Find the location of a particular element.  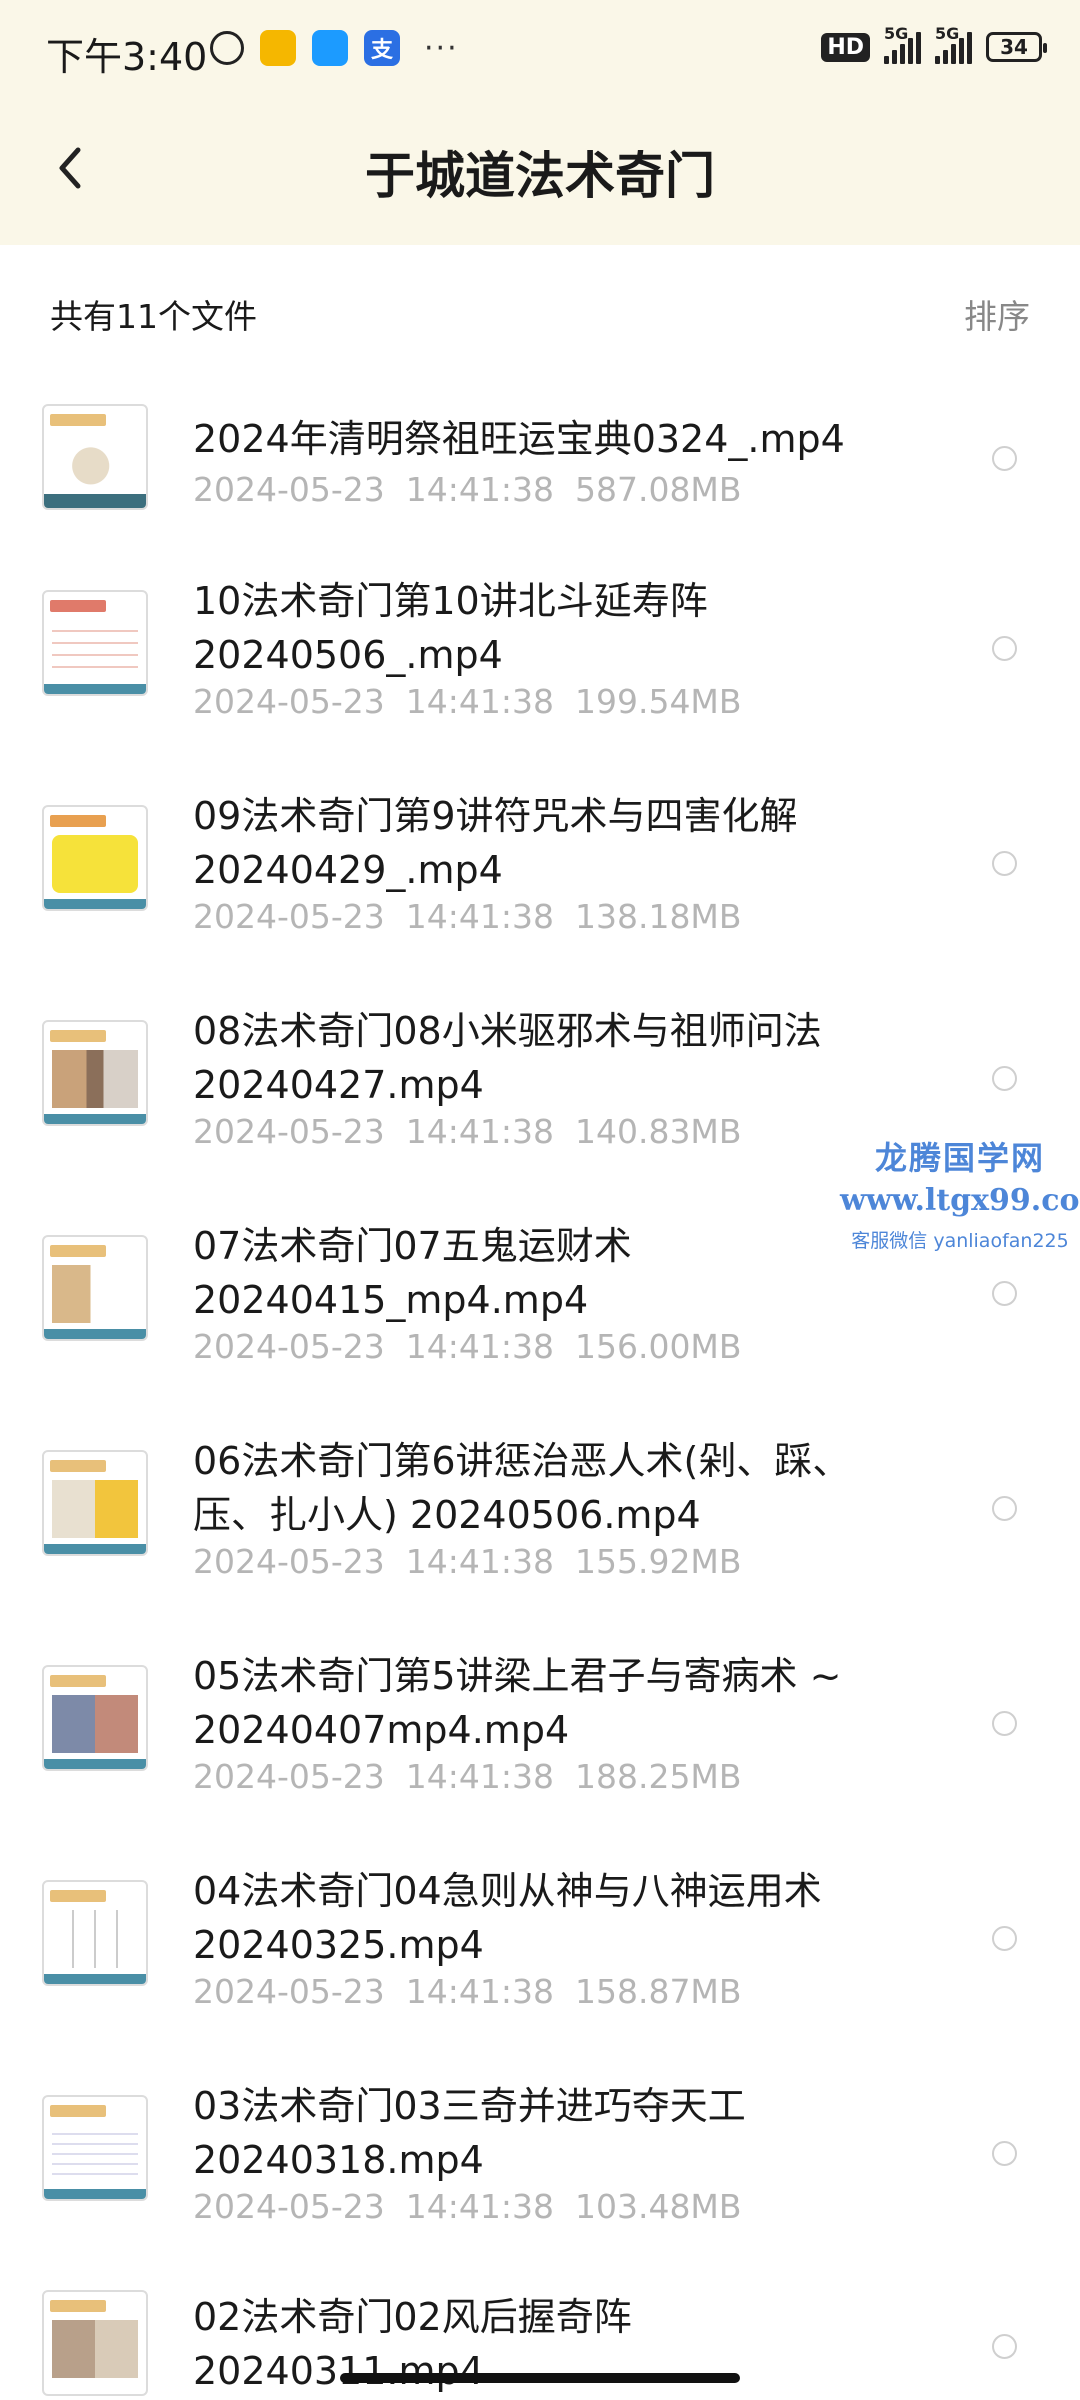

file-meta: 2024-05-23 14:41:38 188.25MB is located at coordinates (467, 1776).